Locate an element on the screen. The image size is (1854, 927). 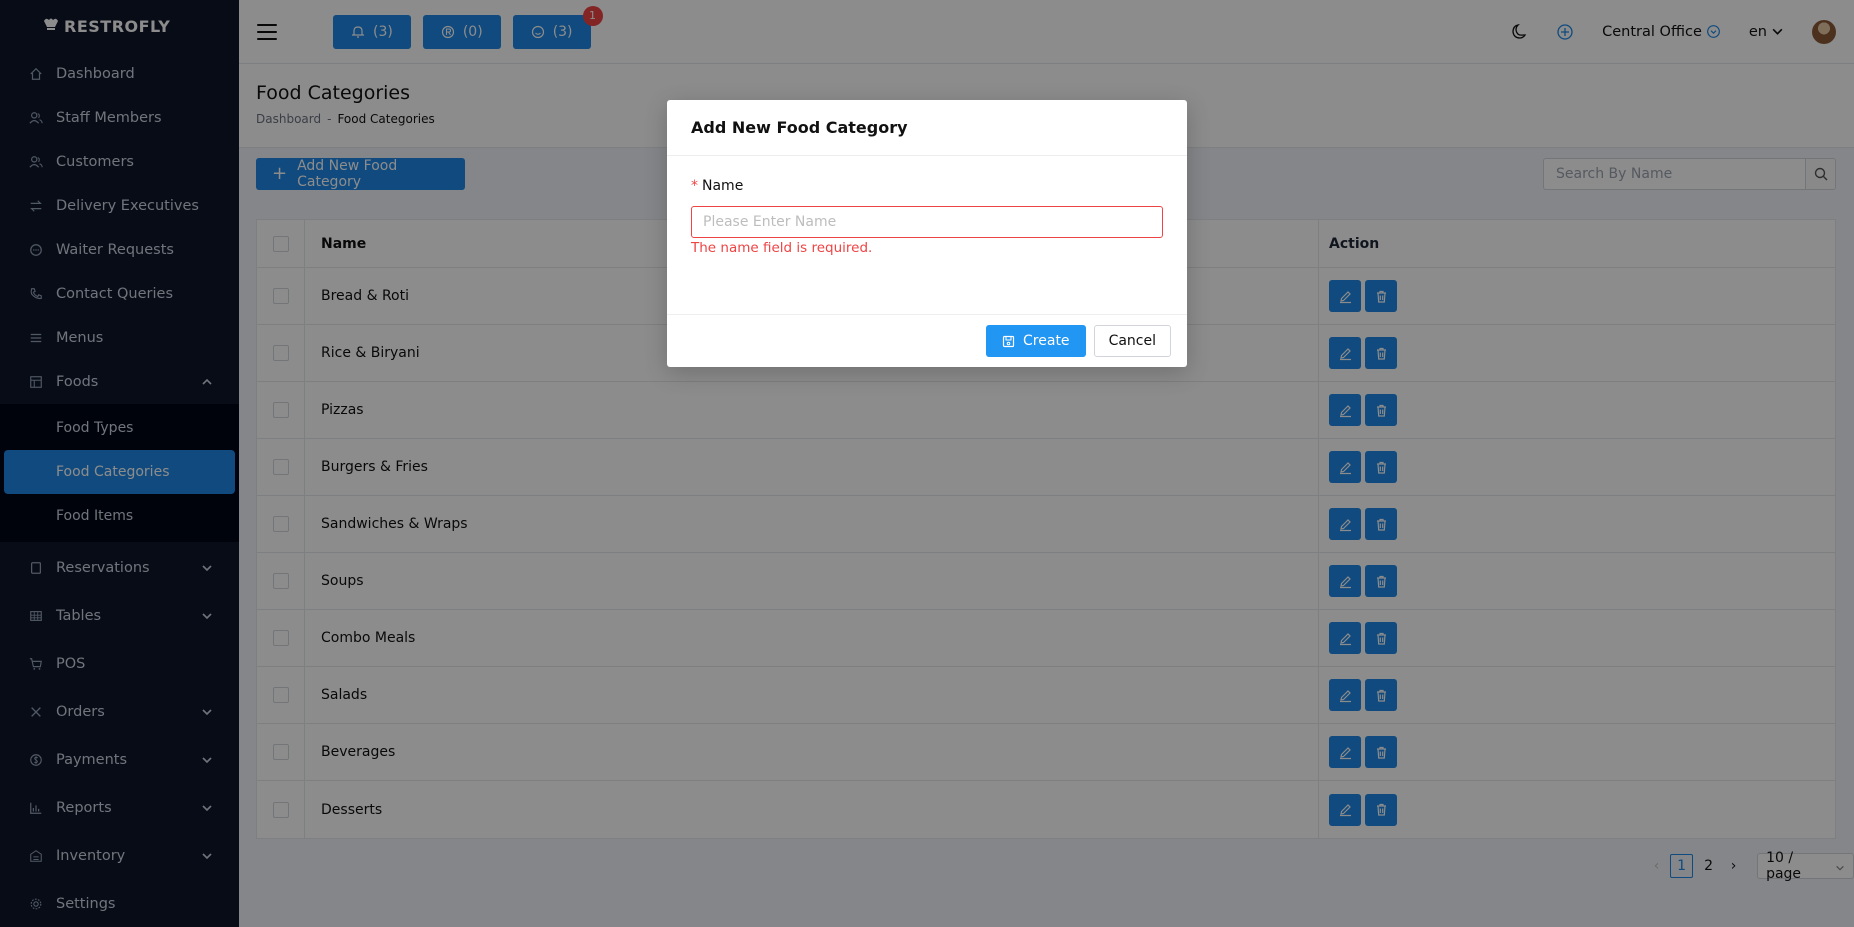
required-asterisk: * is located at coordinates (694, 186).